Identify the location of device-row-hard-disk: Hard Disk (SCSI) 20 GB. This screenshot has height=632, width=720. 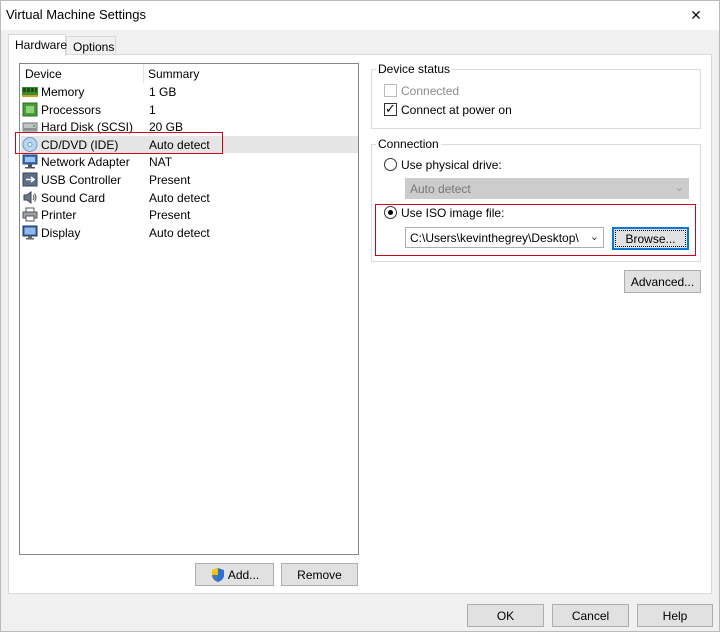
(189, 127).